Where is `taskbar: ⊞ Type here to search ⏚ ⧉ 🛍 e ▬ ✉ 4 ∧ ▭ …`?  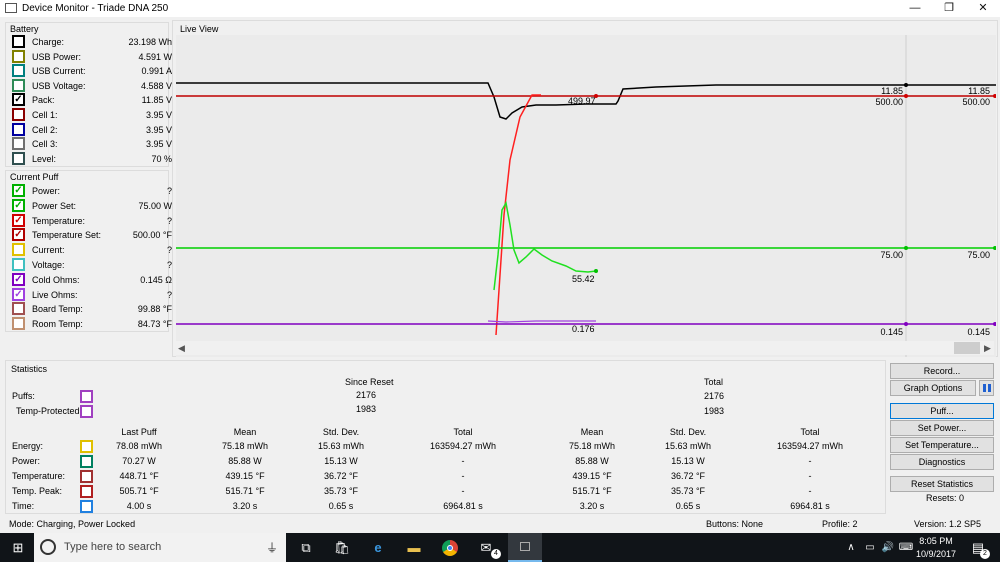
taskbar: ⊞ Type here to search ⏚ ⧉ 🛍 e ▬ ✉ 4 ∧ ▭ … is located at coordinates (500, 547).